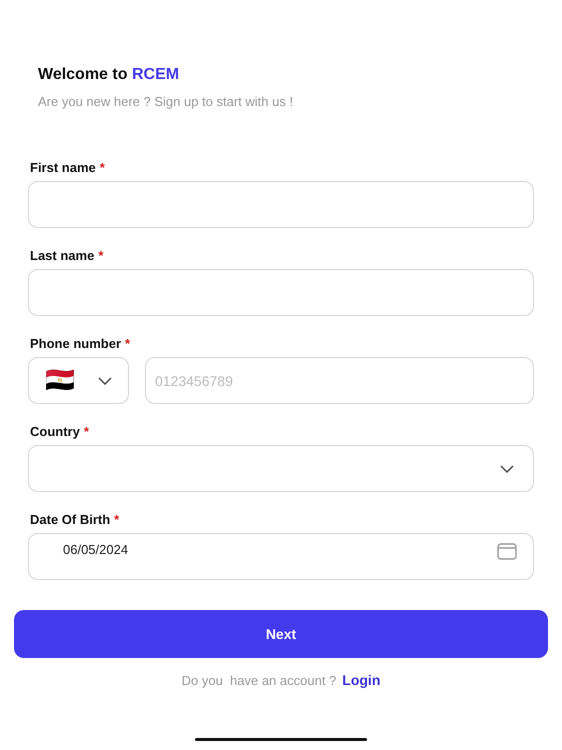  Describe the element at coordinates (109, 75) in the screenshot. I see `welcome-title: Welcome to RCEM` at that location.